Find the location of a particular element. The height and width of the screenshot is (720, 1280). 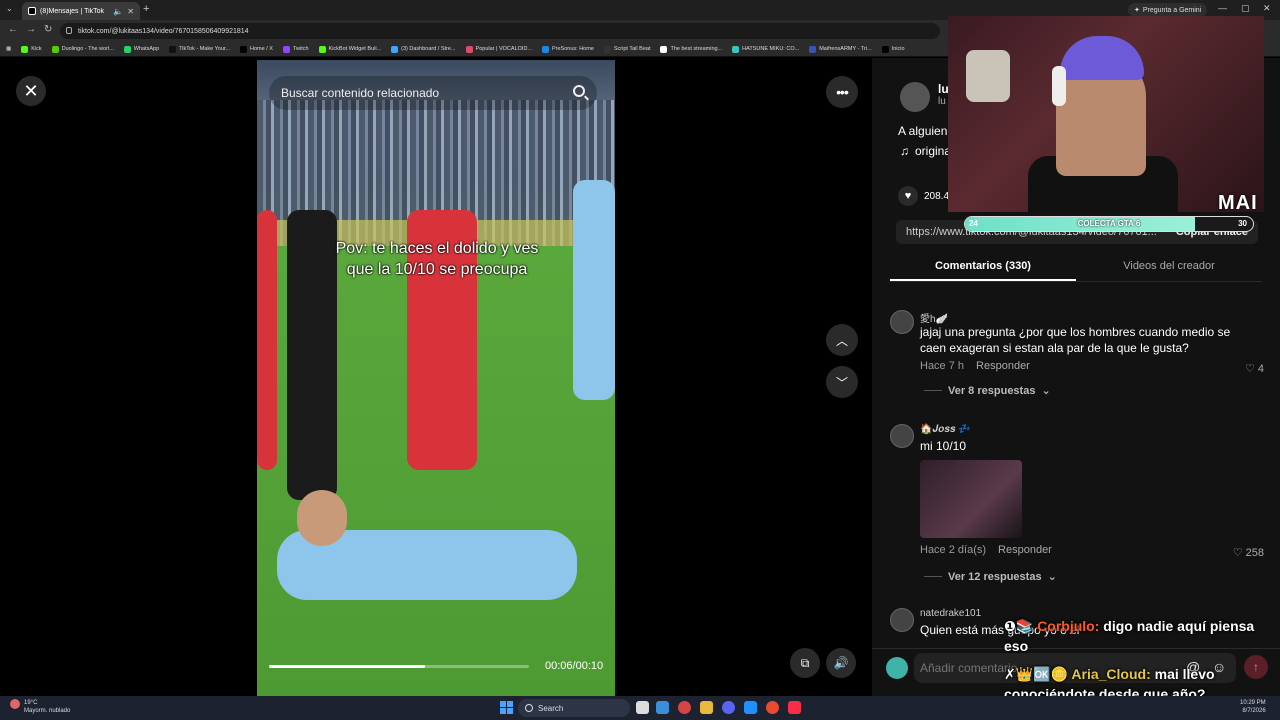

discord-icon is located at coordinates (728, 707).